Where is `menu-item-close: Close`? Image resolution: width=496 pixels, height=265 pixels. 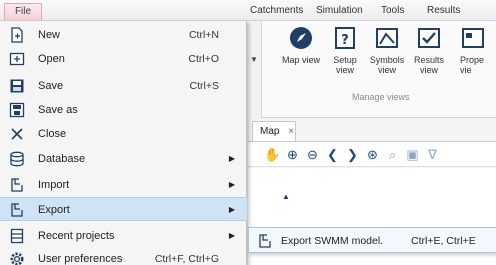 menu-item-close: Close is located at coordinates (123, 134).